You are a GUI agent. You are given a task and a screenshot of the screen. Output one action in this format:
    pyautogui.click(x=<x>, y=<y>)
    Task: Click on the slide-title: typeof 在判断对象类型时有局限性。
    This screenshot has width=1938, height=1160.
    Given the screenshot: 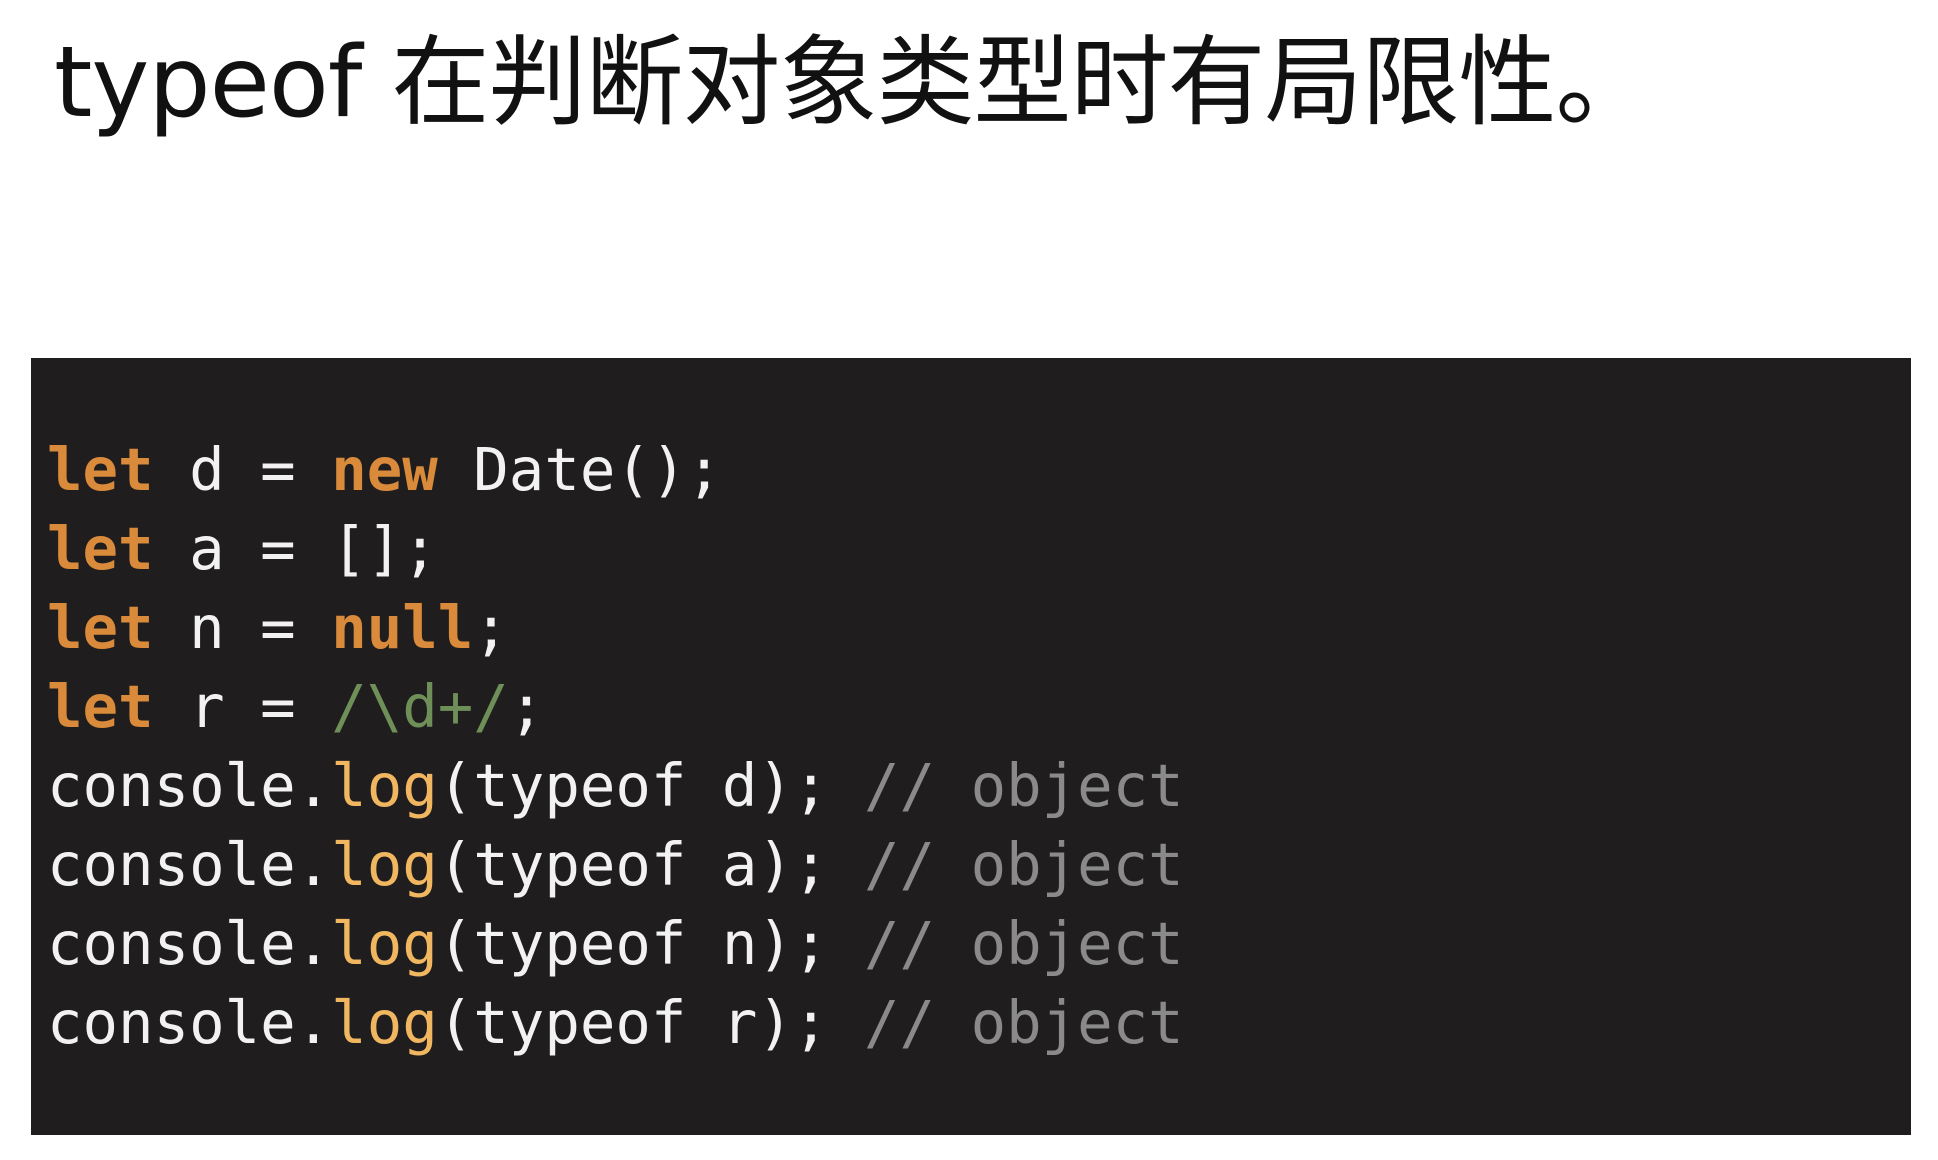 What is the action you would take?
    pyautogui.click(x=854, y=83)
    